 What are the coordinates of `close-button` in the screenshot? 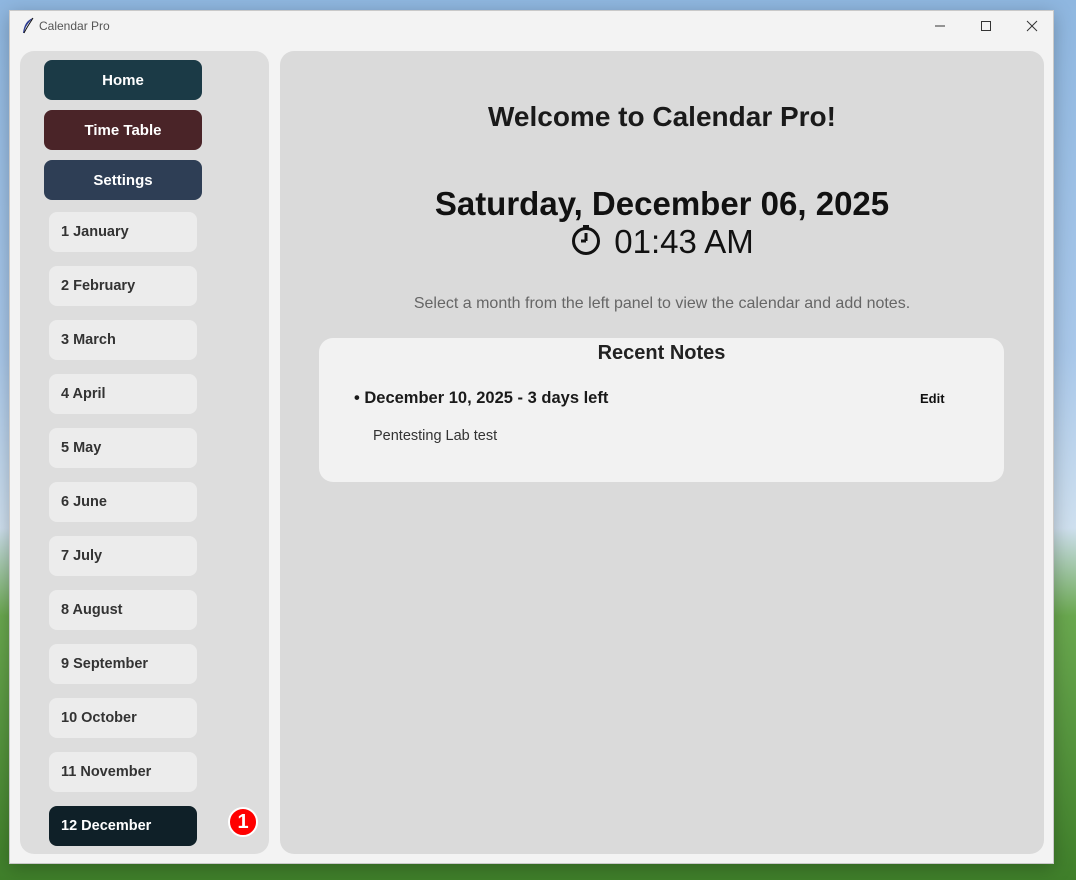 It's located at (1032, 26).